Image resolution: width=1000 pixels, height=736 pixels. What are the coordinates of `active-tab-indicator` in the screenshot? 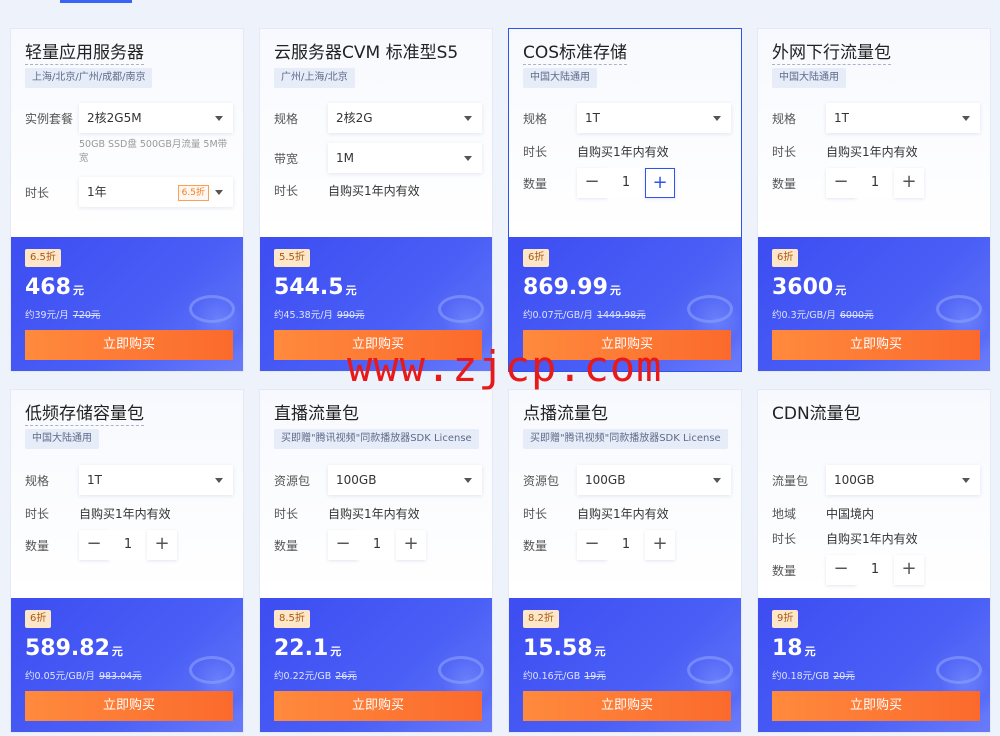 It's located at (96, 1).